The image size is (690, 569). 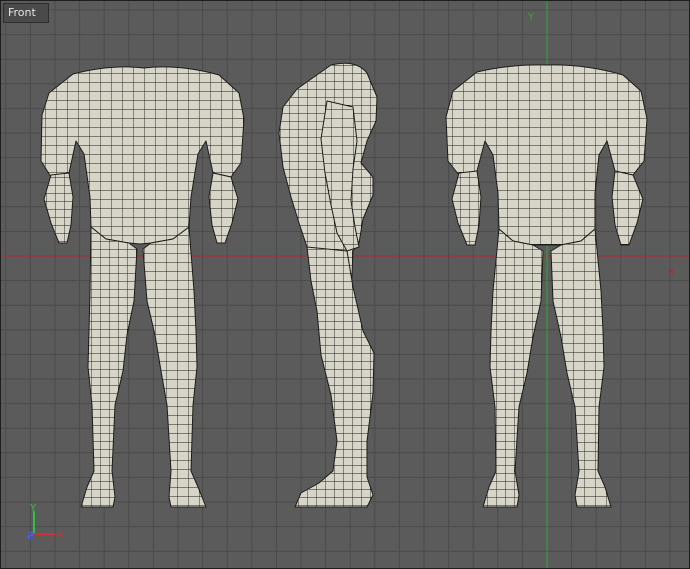 I want to click on gizmo-x-label: X, so click(x=60, y=535).